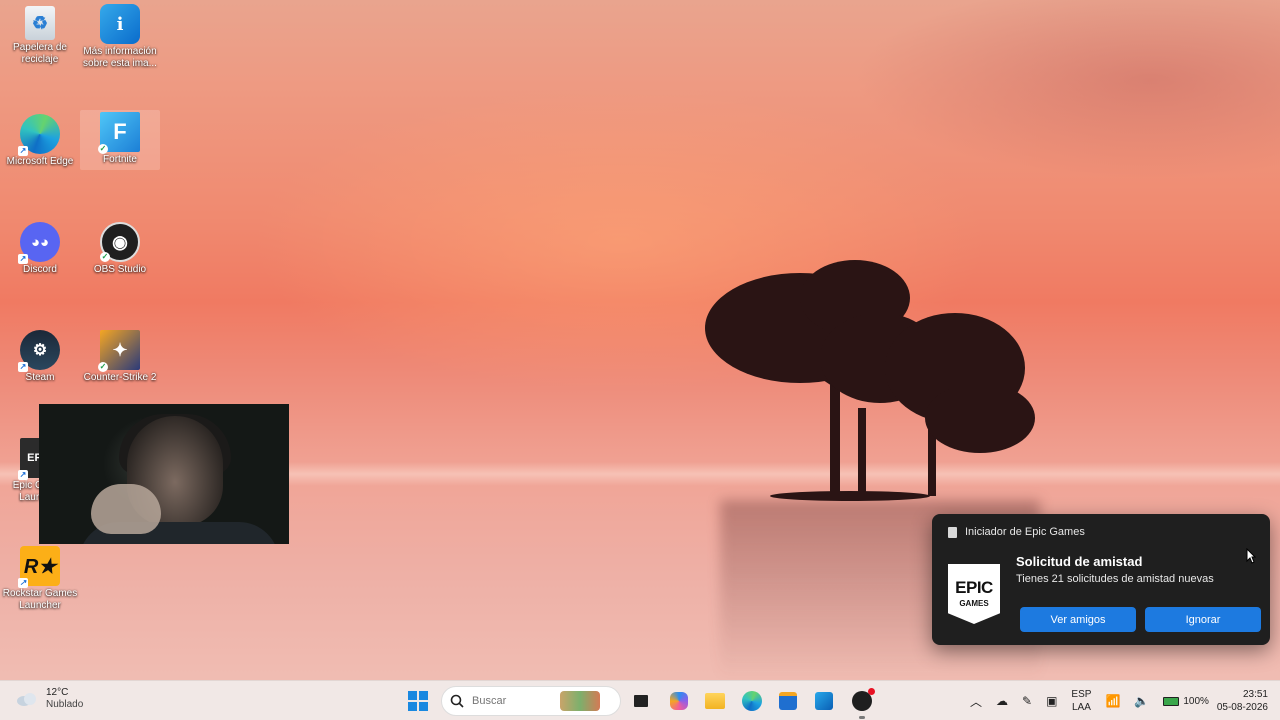 This screenshot has width=1280, height=720. What do you see at coordinates (120, 377) in the screenshot?
I see `desktop-icon-label: Counter-Strike 2` at bounding box center [120, 377].